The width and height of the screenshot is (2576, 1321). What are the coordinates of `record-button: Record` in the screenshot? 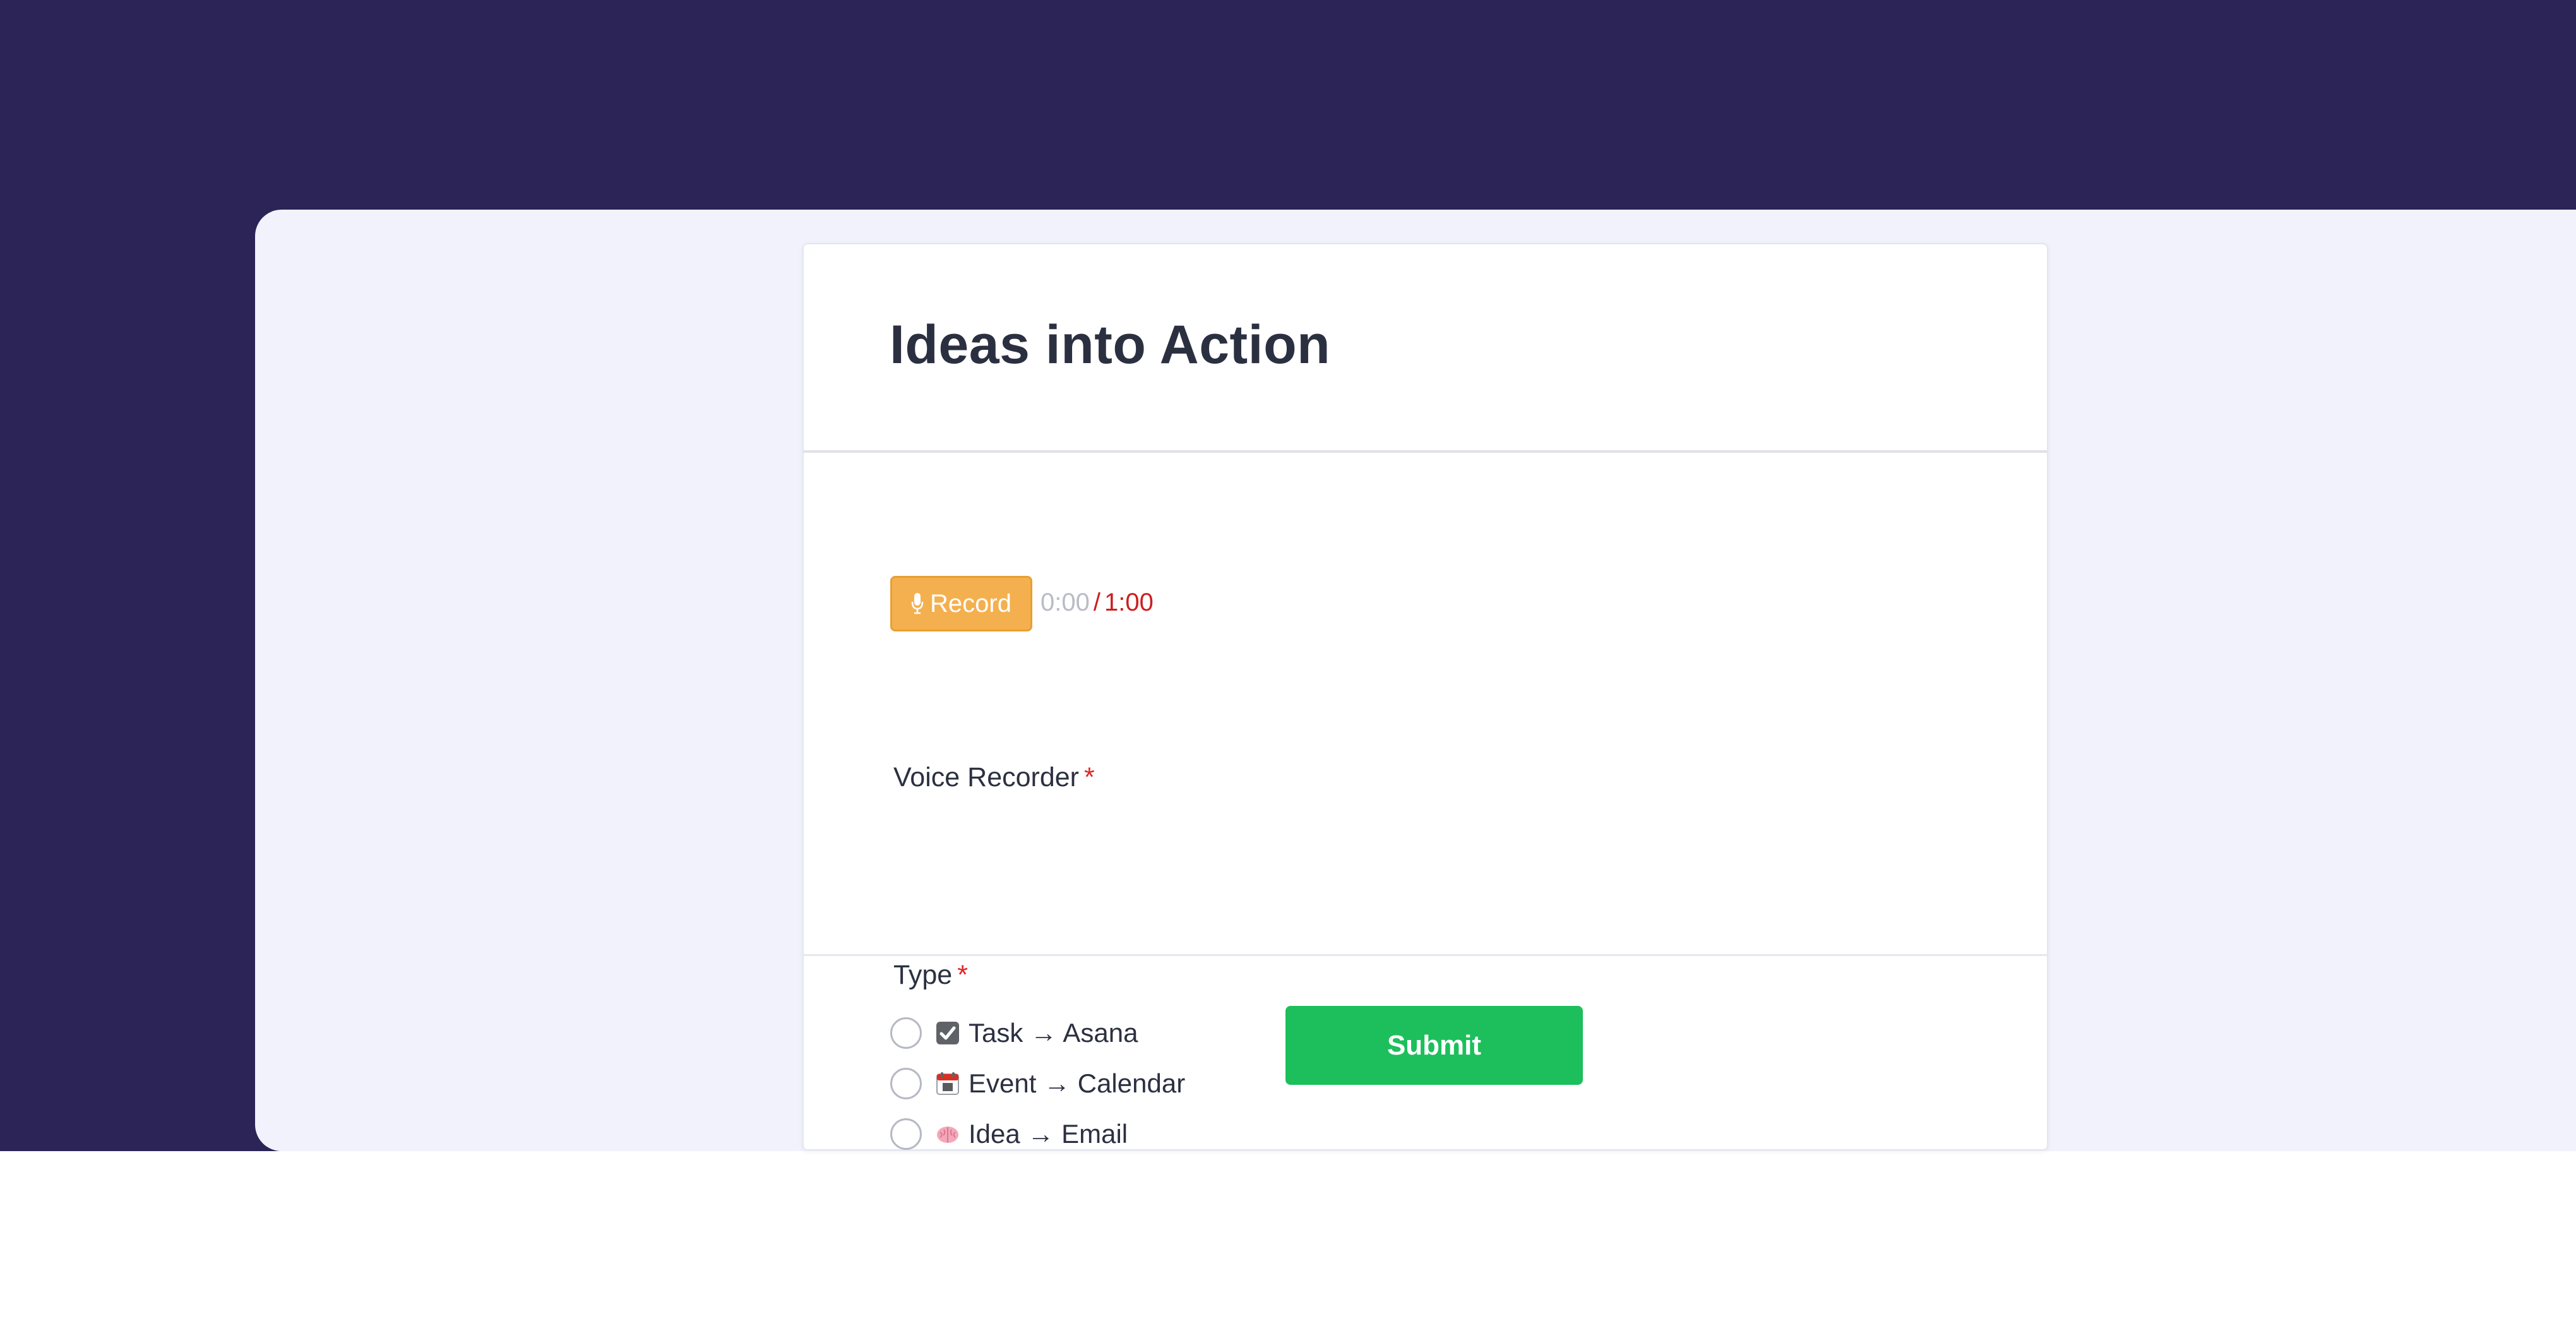 It's located at (961, 604).